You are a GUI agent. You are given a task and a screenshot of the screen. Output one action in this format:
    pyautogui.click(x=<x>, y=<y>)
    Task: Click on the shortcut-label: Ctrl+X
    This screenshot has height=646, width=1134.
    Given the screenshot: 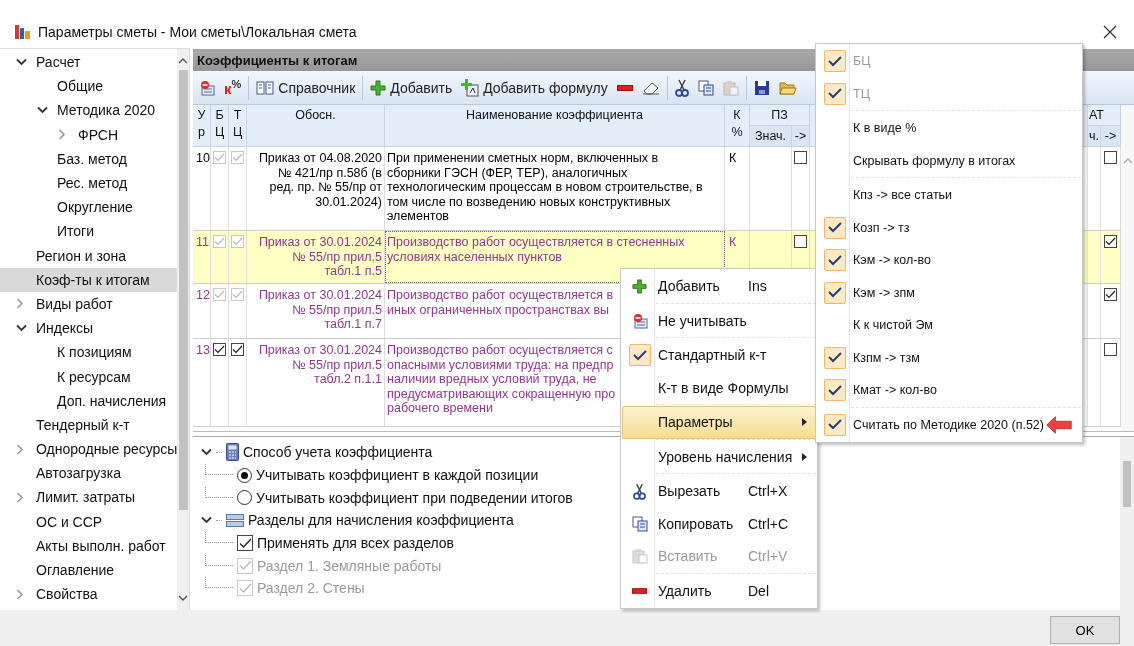 What is the action you would take?
    pyautogui.click(x=768, y=491)
    